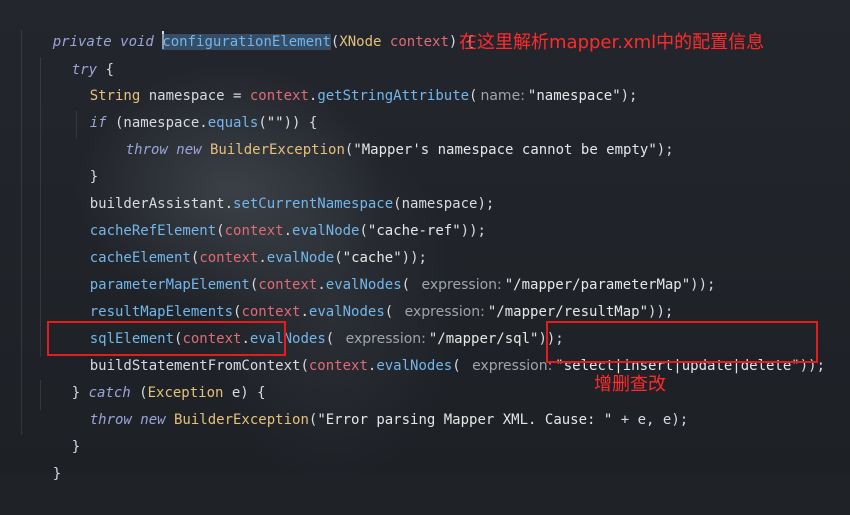  I want to click on code-line: try {, so click(76, 54).